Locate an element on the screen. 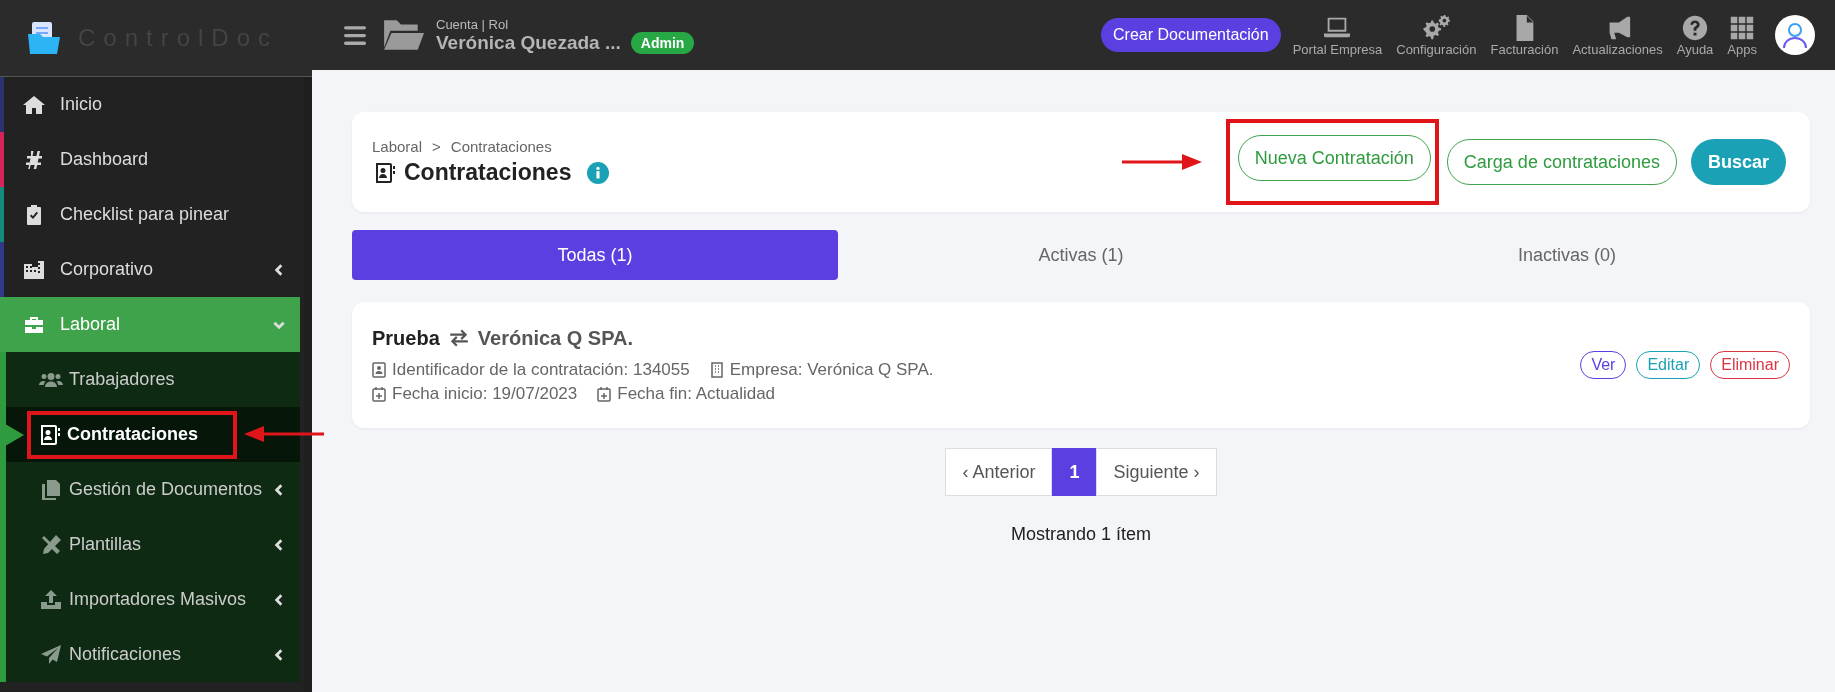 The width and height of the screenshot is (1835, 692). sidebar-item: Corporativo is located at coordinates (150, 269).